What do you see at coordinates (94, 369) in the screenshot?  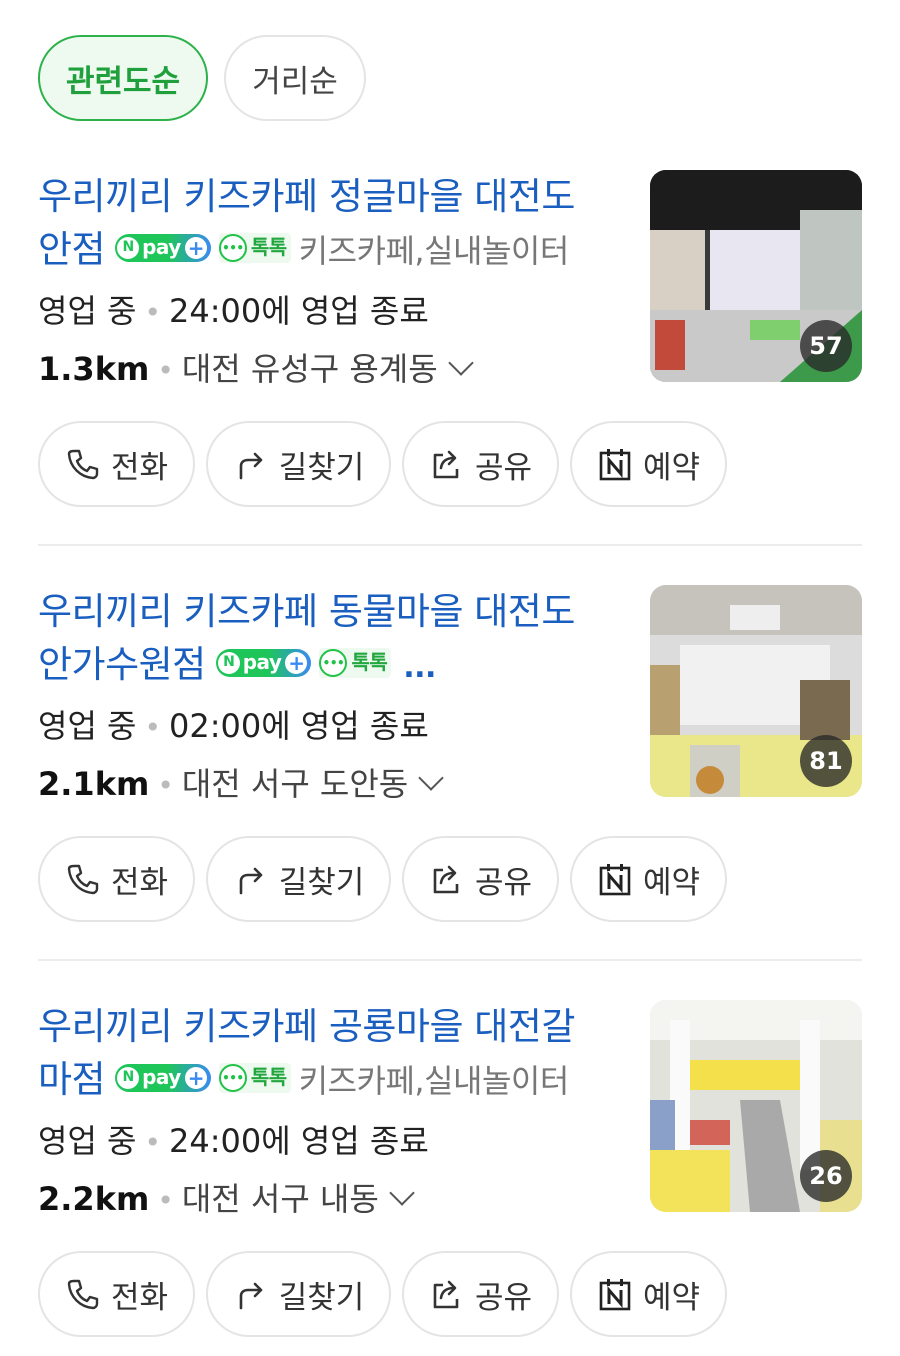 I see `distance-value: 1.3km` at bounding box center [94, 369].